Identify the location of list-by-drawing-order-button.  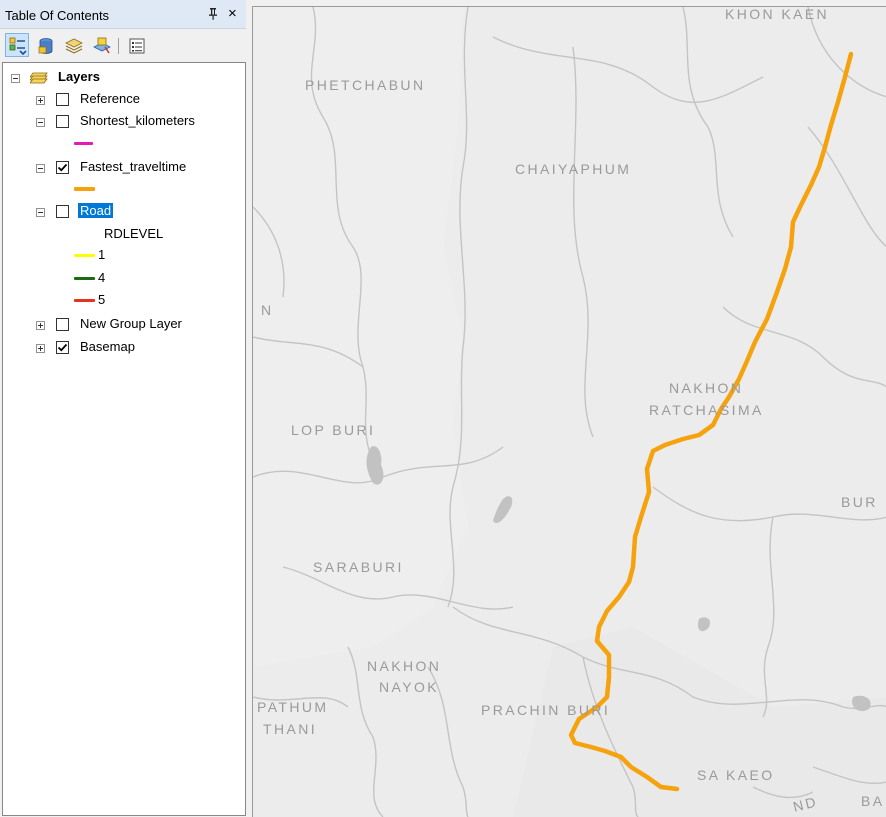
(17, 45).